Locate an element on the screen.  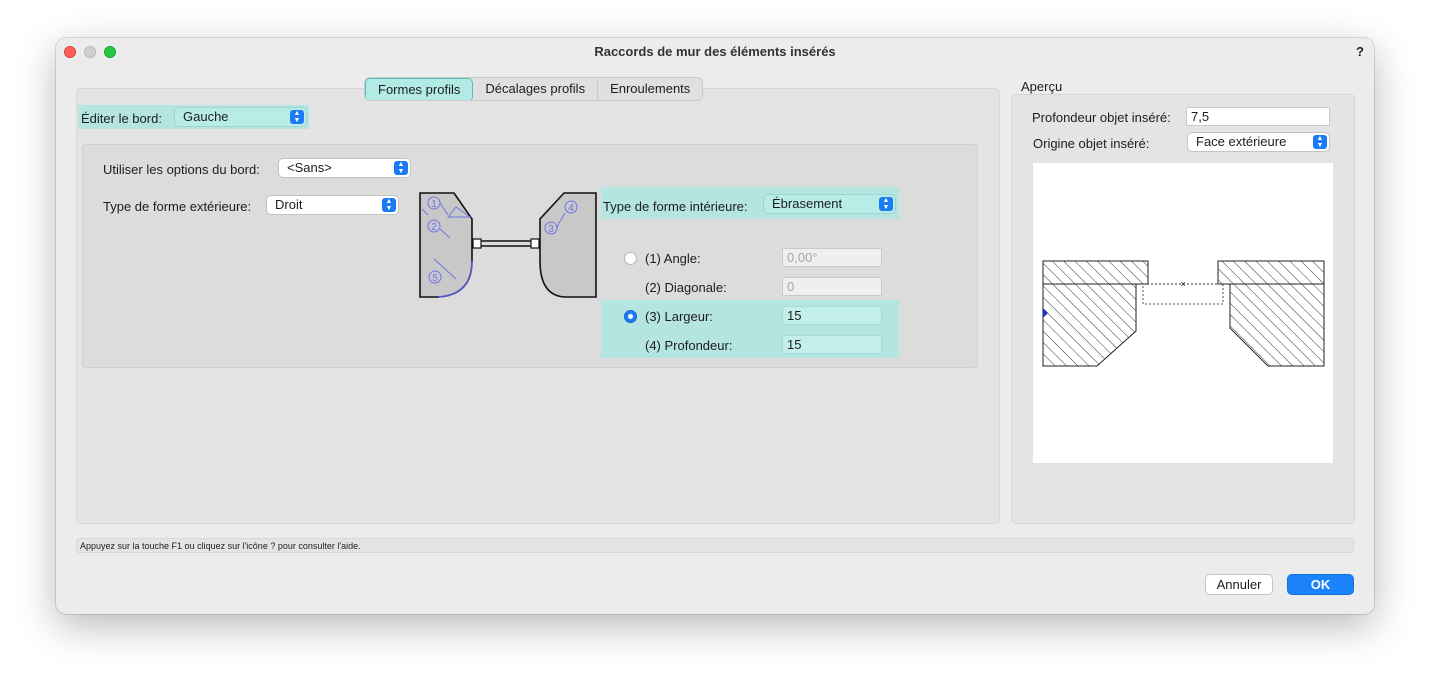
preview-section-title: Aperçu is located at coordinates (1042, 86).